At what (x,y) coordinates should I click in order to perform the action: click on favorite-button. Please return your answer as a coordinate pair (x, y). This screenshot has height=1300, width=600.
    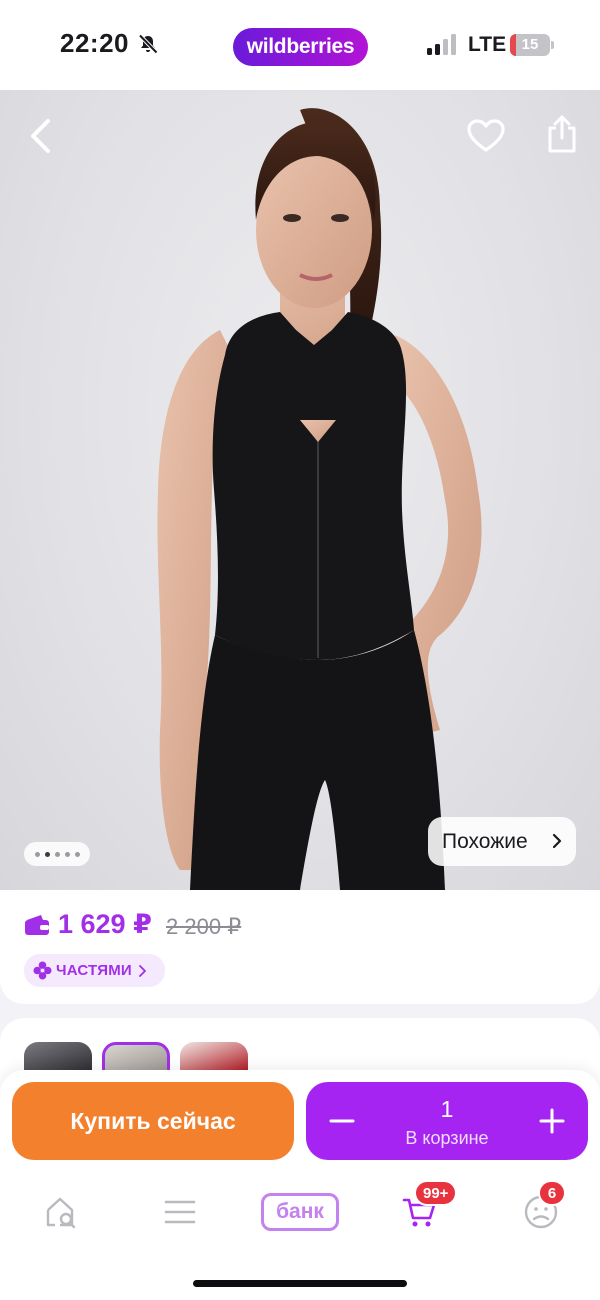
    Looking at the image, I should click on (486, 136).